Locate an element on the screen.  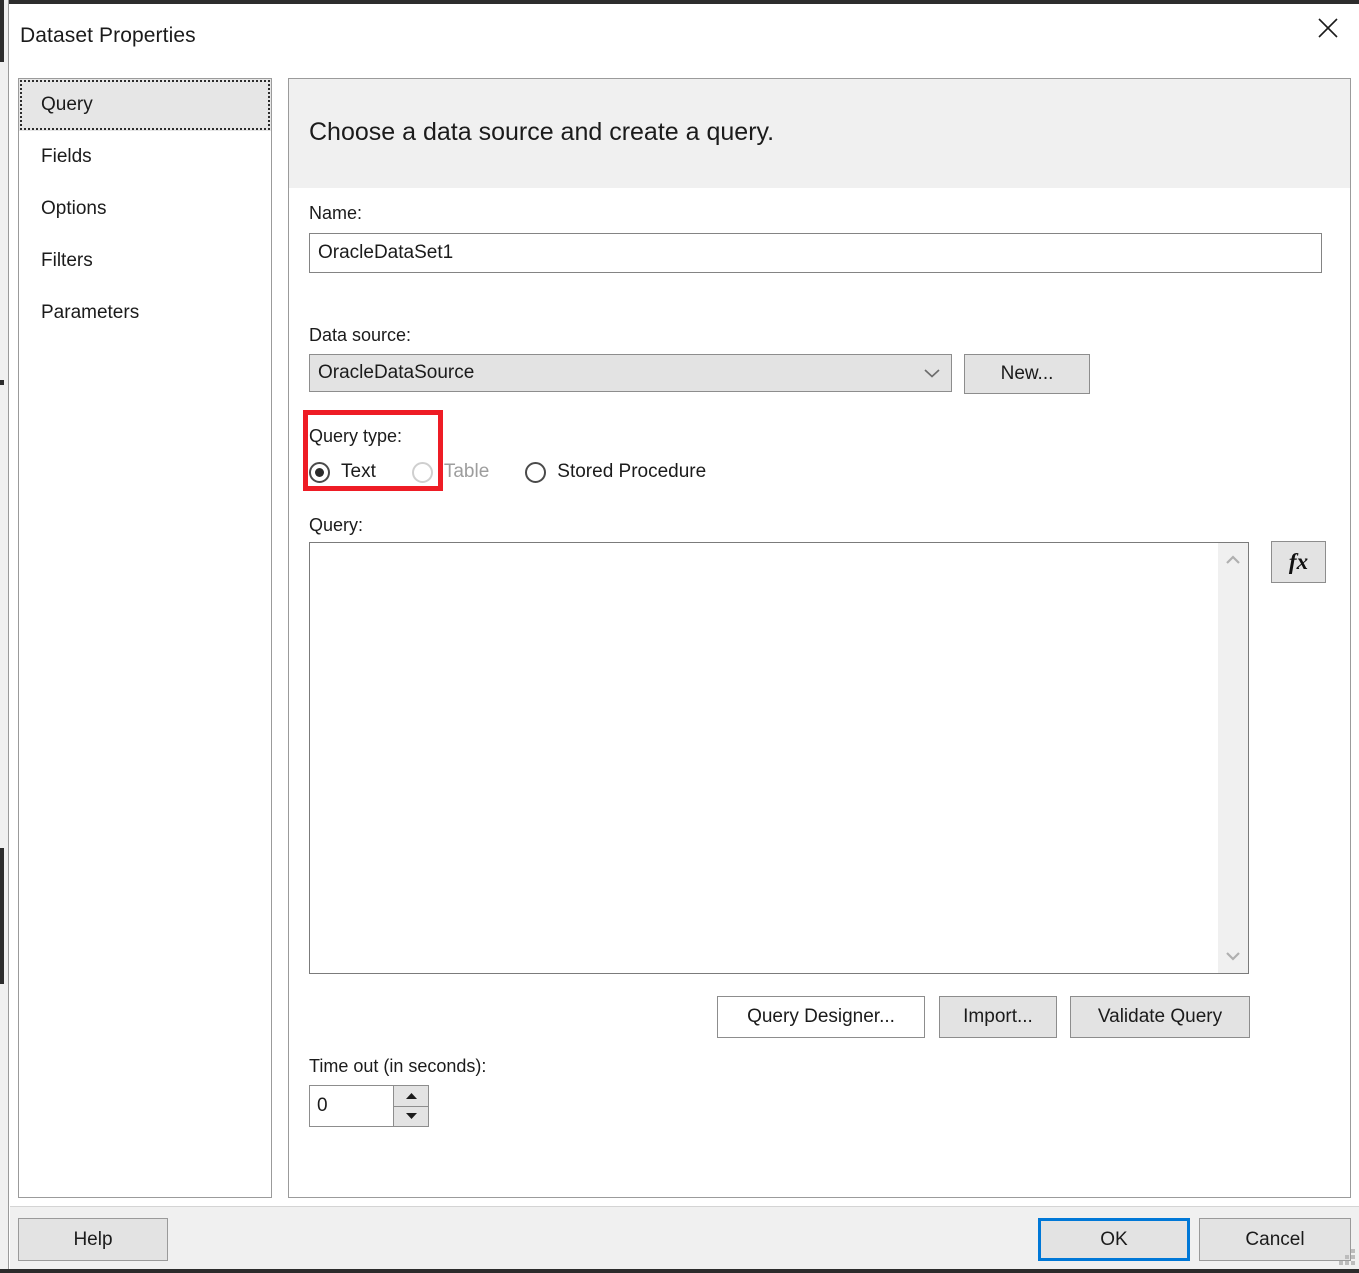
sidebar-item-label: Parameters is located at coordinates (90, 312).